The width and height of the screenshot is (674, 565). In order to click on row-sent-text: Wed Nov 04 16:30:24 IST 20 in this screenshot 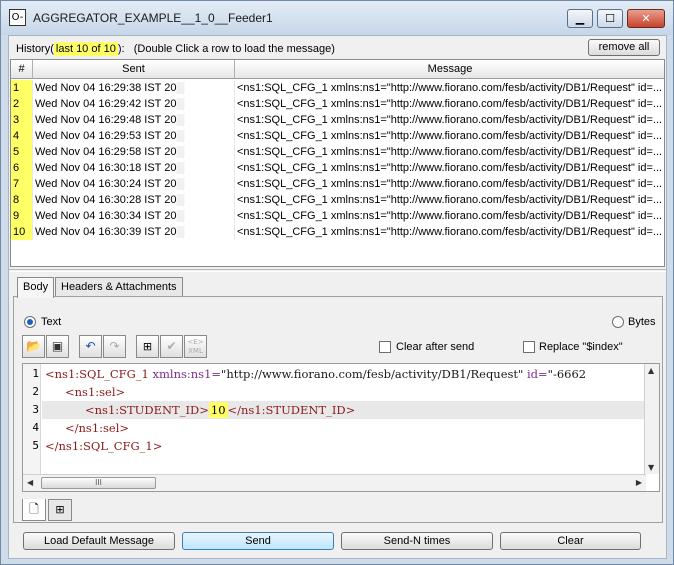, I will do `click(106, 184)`.